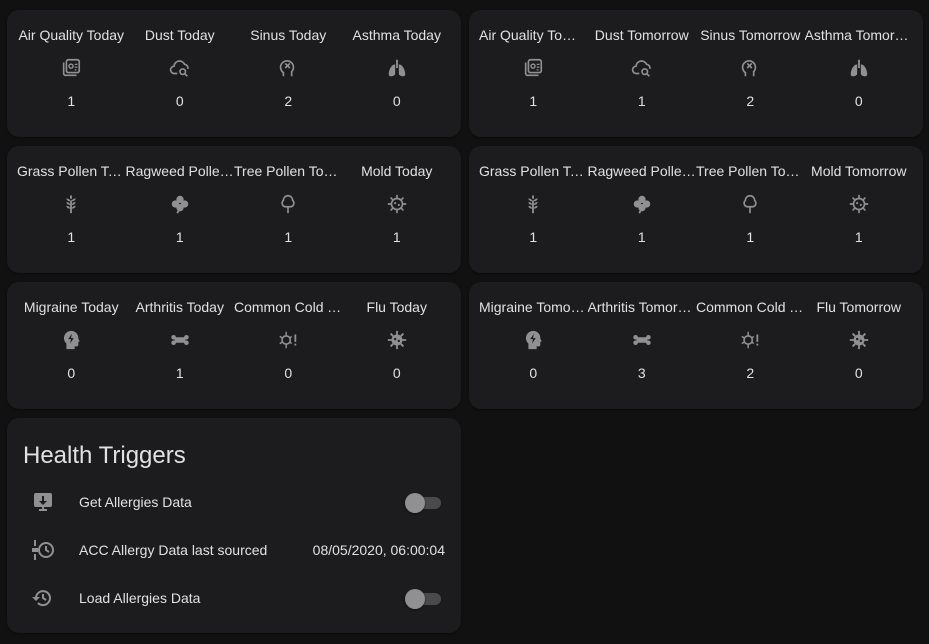 Image resolution: width=929 pixels, height=644 pixels. I want to click on glance-entity: Air Quality Tomorrow 1, so click(533, 73).